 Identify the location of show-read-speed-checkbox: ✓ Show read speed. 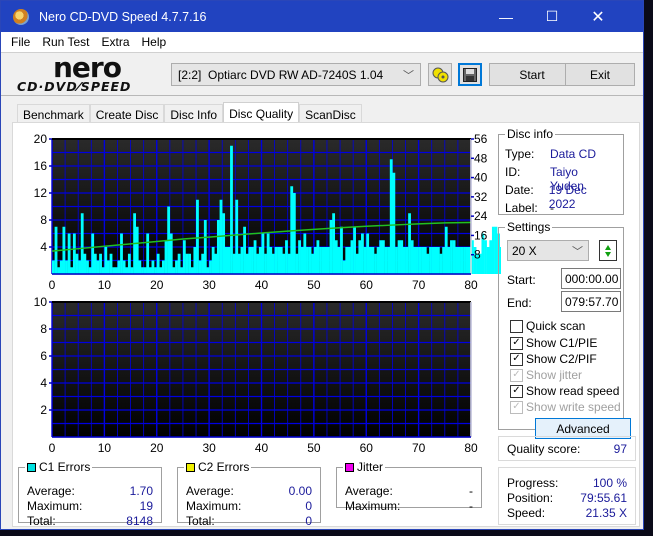
(564, 391).